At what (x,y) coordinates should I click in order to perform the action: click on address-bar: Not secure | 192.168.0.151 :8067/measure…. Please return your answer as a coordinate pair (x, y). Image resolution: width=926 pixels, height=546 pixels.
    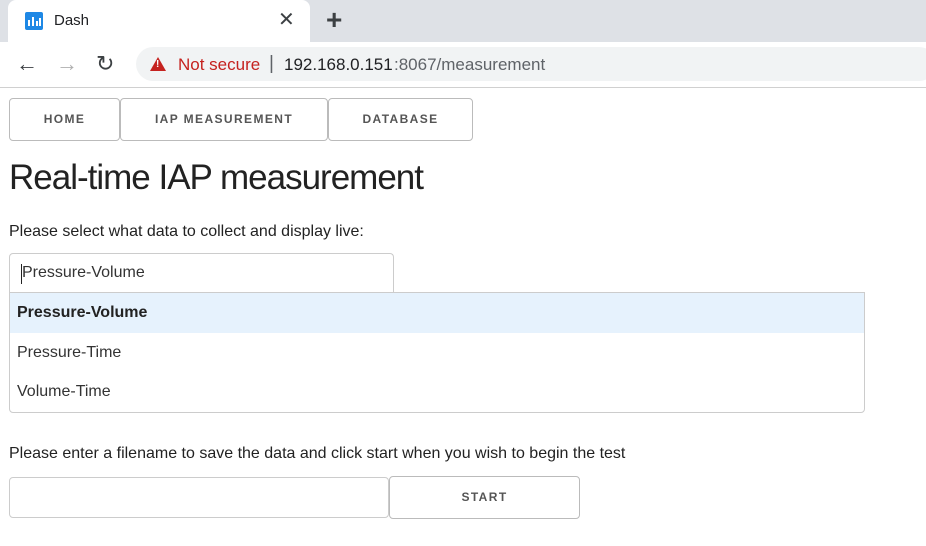
    Looking at the image, I should click on (531, 64).